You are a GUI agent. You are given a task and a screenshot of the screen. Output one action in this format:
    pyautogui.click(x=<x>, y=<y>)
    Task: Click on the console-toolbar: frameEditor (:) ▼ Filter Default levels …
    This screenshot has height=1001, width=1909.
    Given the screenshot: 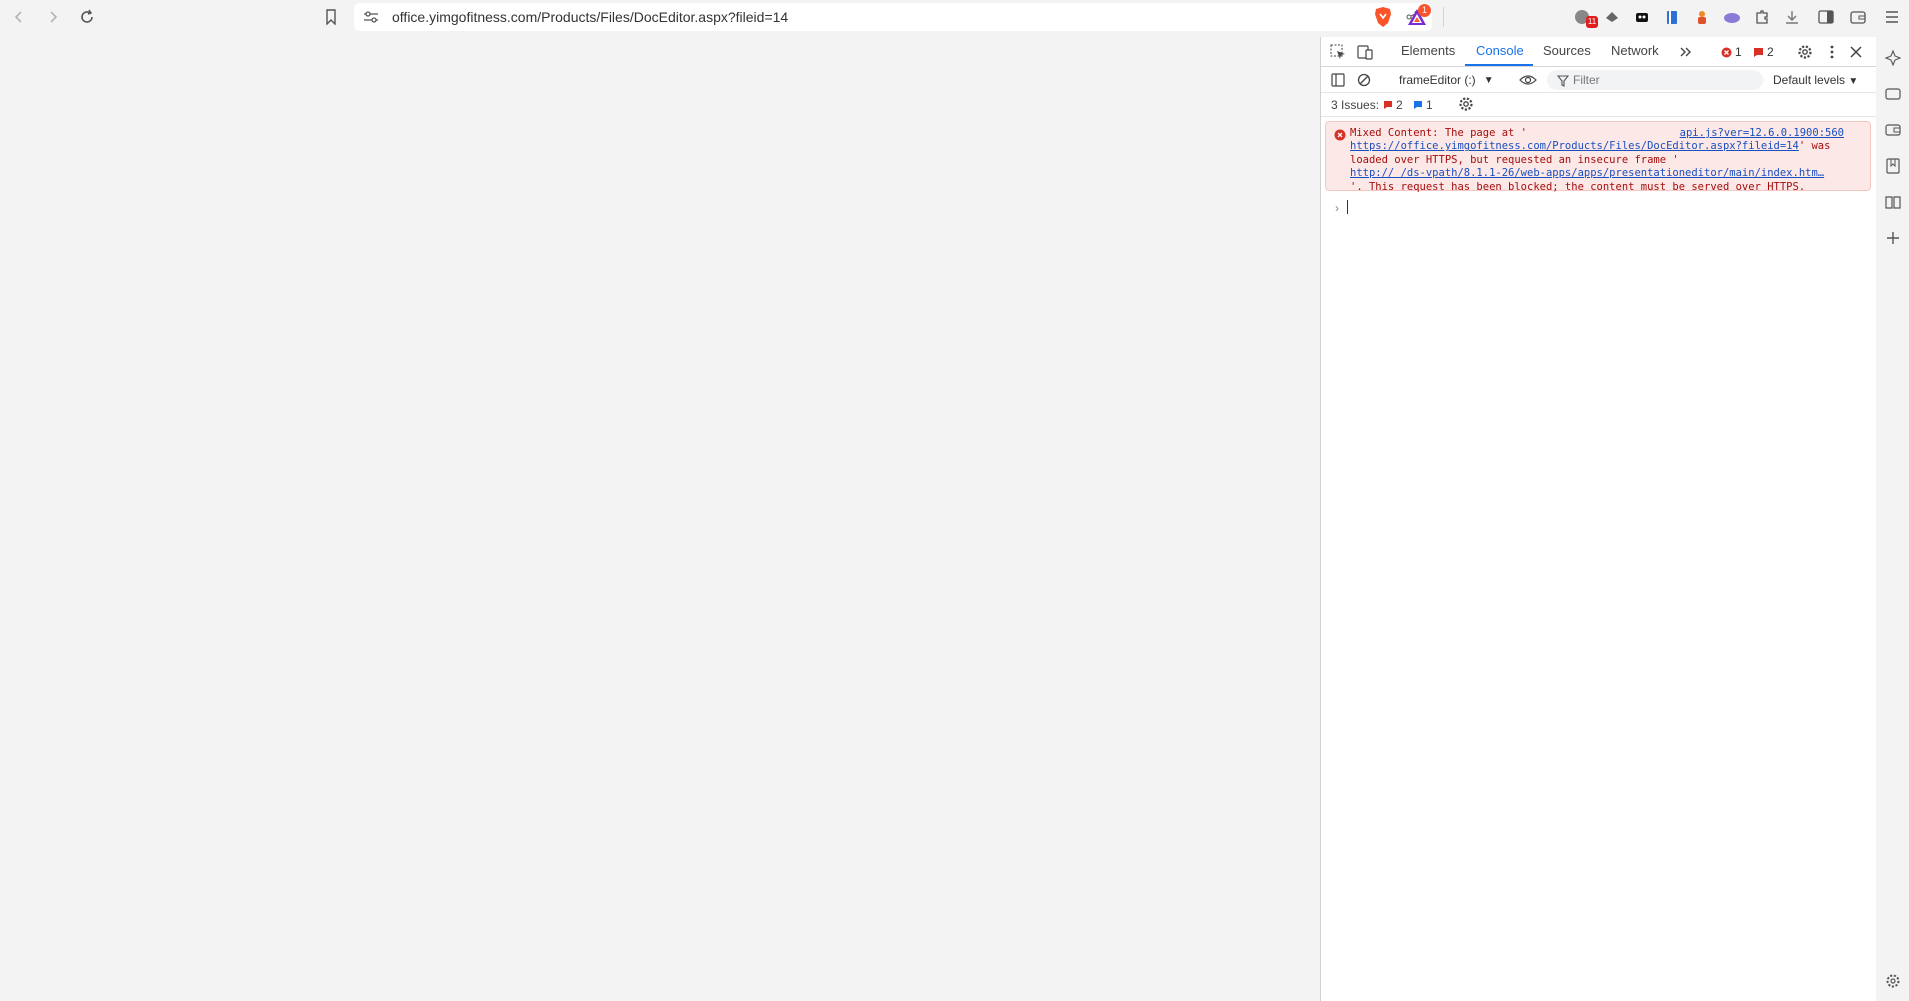 What is the action you would take?
    pyautogui.click(x=1599, y=80)
    